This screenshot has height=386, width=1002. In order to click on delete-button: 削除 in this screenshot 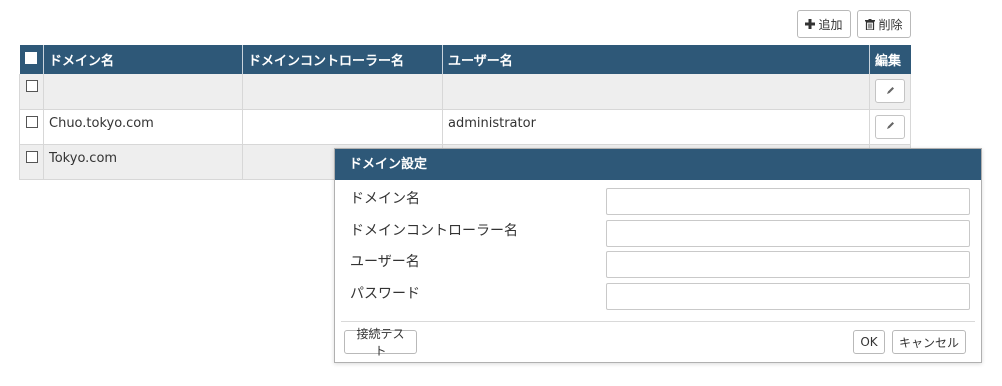, I will do `click(884, 24)`.